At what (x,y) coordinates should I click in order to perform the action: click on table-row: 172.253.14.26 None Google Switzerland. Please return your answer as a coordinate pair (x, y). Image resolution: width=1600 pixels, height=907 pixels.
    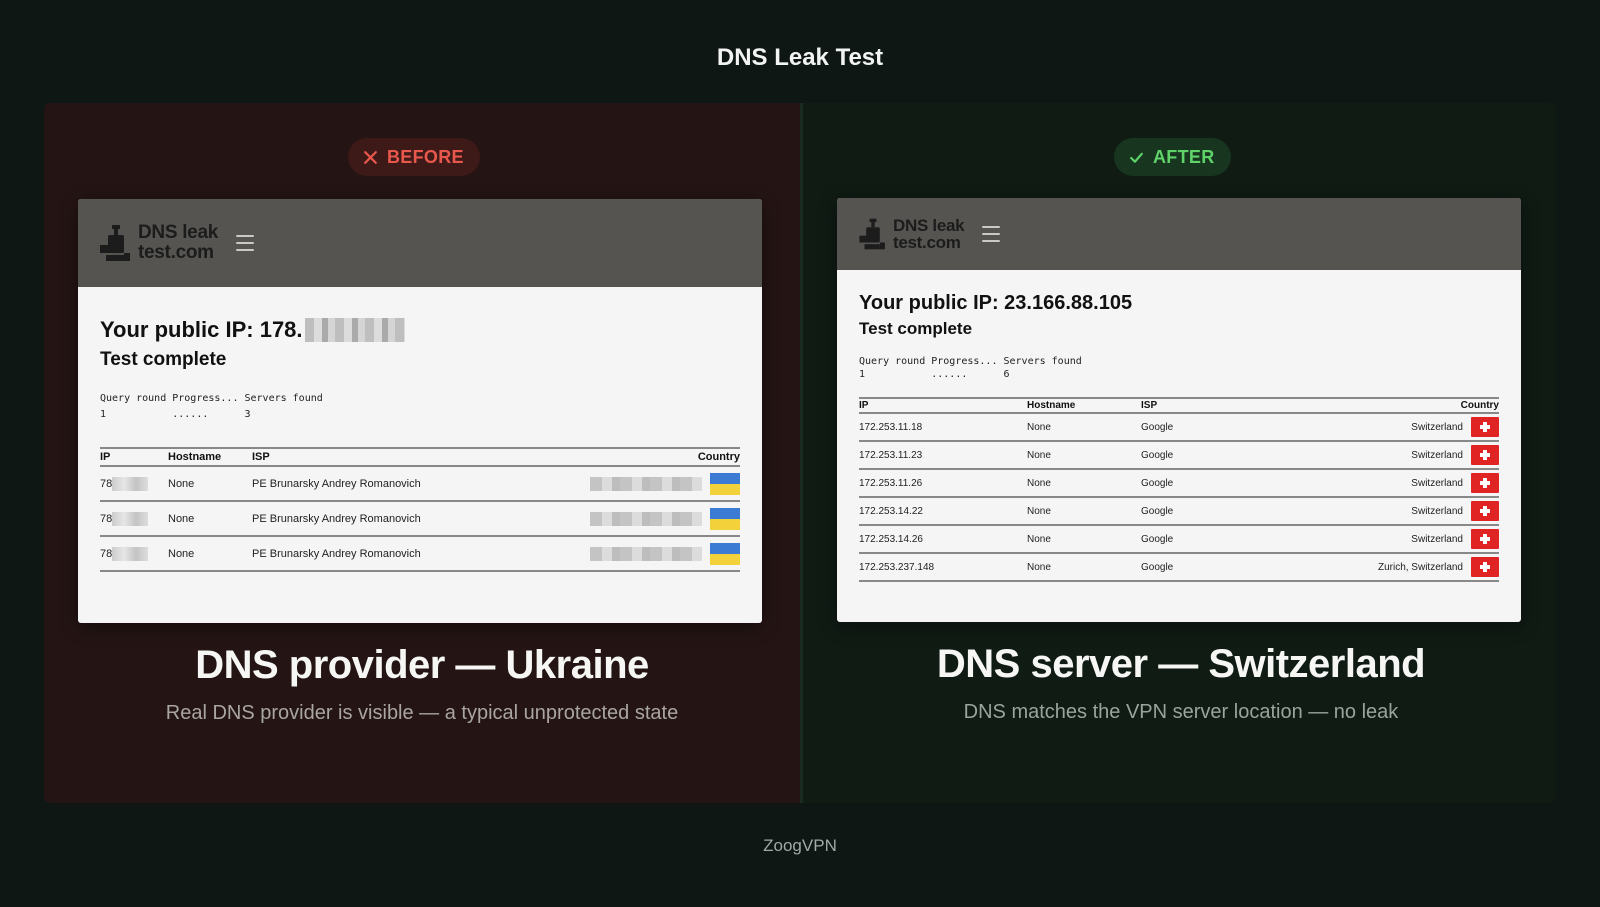
    Looking at the image, I should click on (1179, 539).